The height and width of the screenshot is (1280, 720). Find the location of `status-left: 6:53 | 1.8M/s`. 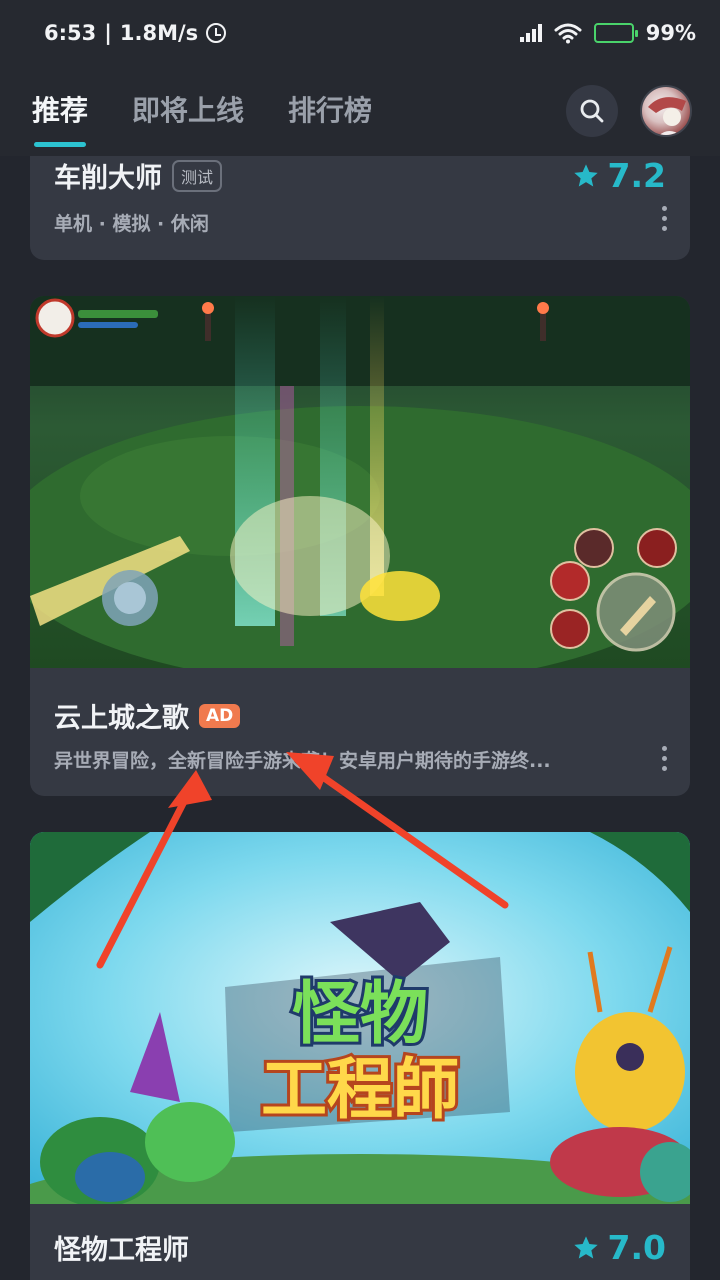

status-left: 6:53 | 1.8M/s is located at coordinates (135, 33).